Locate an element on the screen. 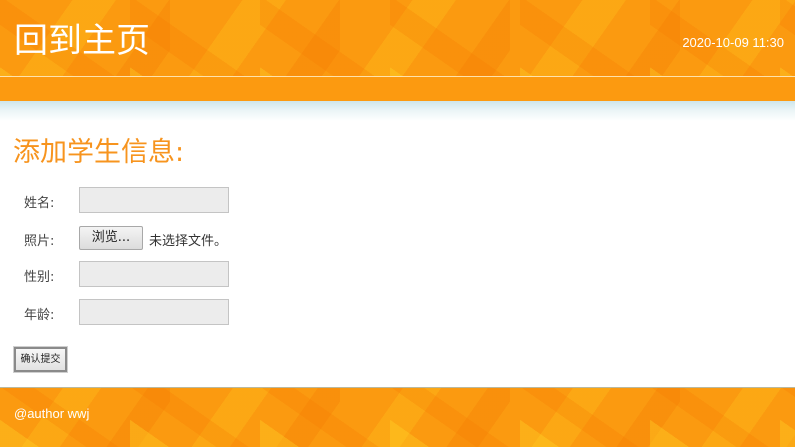 The image size is (795, 447). footer: @author wwj is located at coordinates (397, 417).